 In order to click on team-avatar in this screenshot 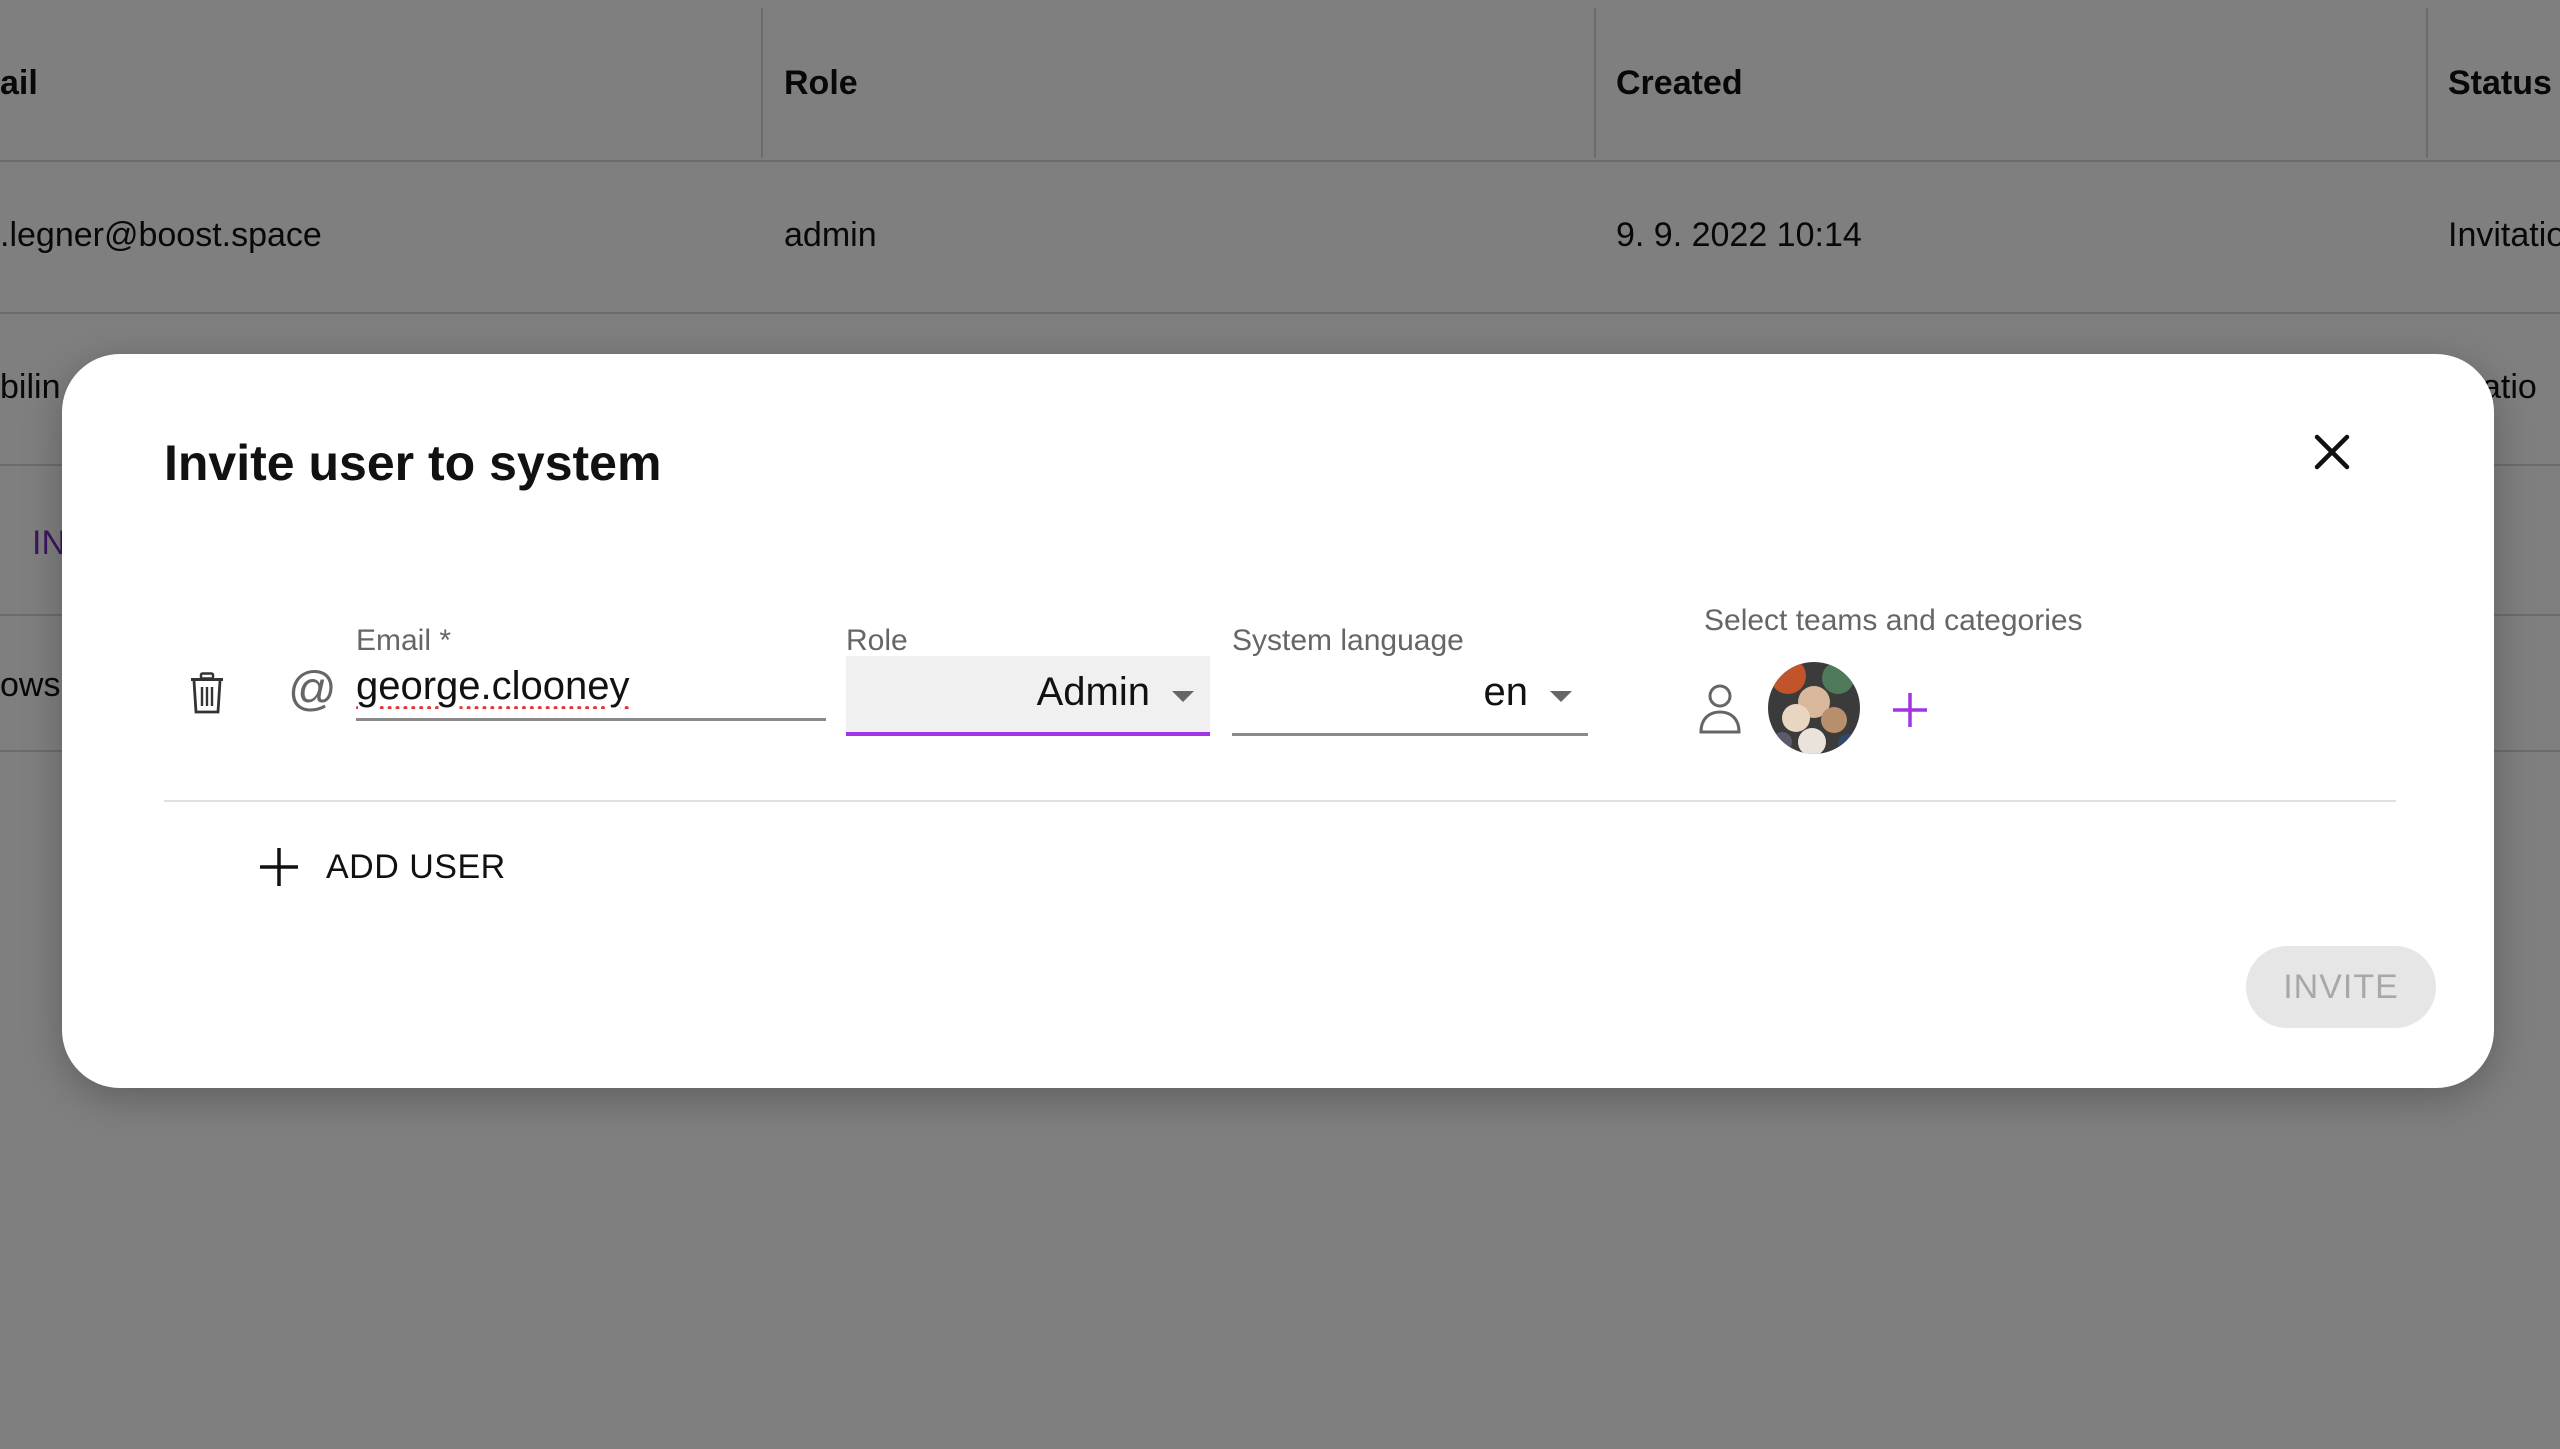, I will do `click(1814, 708)`.